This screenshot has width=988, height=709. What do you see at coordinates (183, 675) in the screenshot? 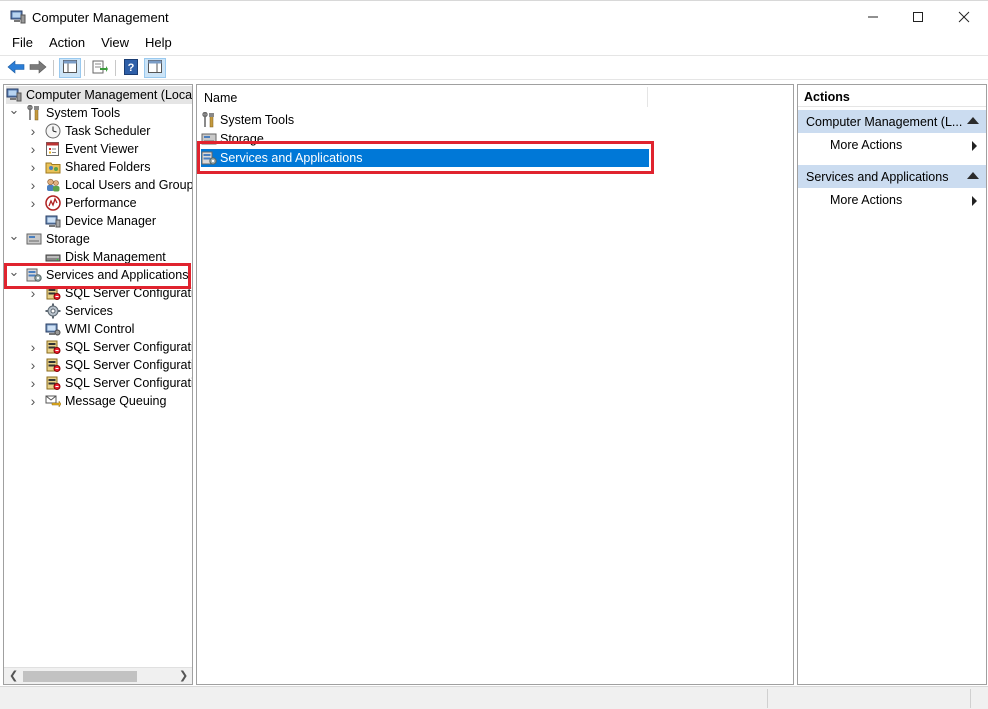
I see `scroll-right-icon: ❯` at bounding box center [183, 675].